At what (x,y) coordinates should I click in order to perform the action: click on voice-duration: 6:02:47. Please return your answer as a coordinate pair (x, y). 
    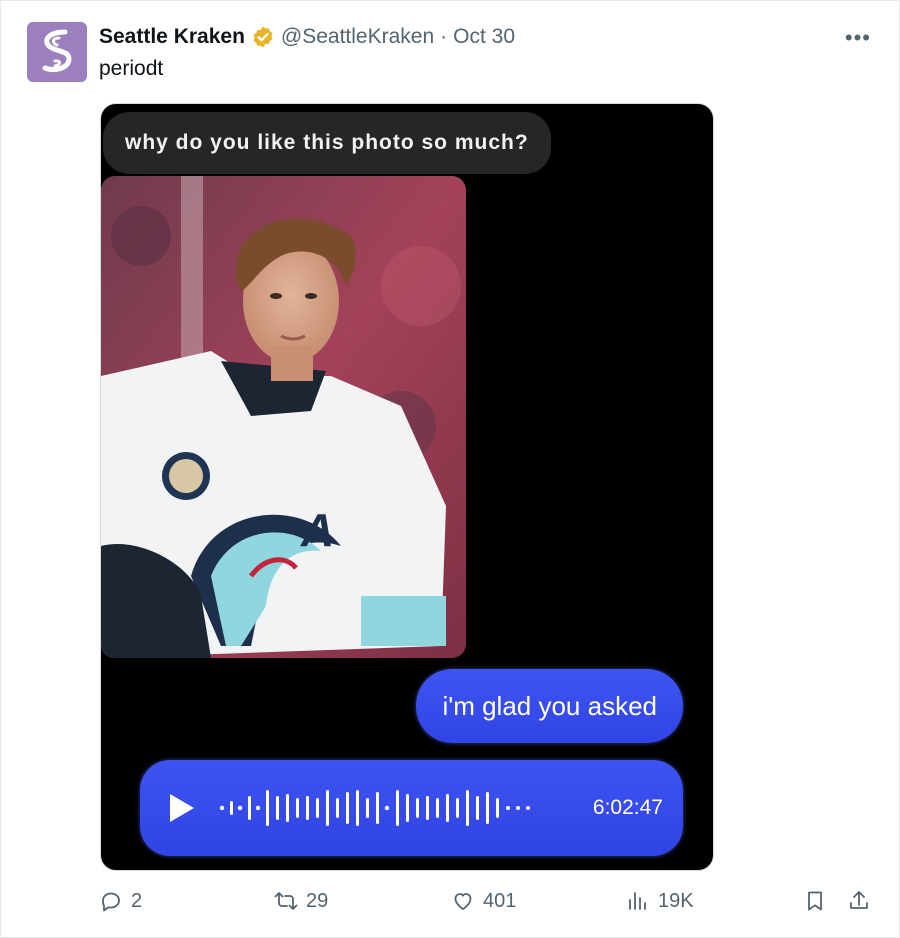
    Looking at the image, I should click on (627, 807).